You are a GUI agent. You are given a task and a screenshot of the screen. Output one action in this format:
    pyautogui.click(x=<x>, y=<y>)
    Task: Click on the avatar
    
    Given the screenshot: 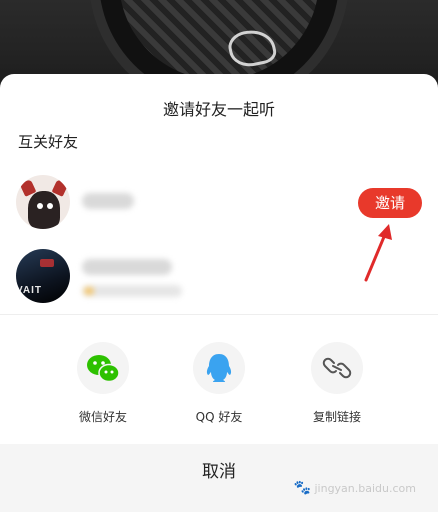 What is the action you would take?
    pyautogui.click(x=43, y=202)
    